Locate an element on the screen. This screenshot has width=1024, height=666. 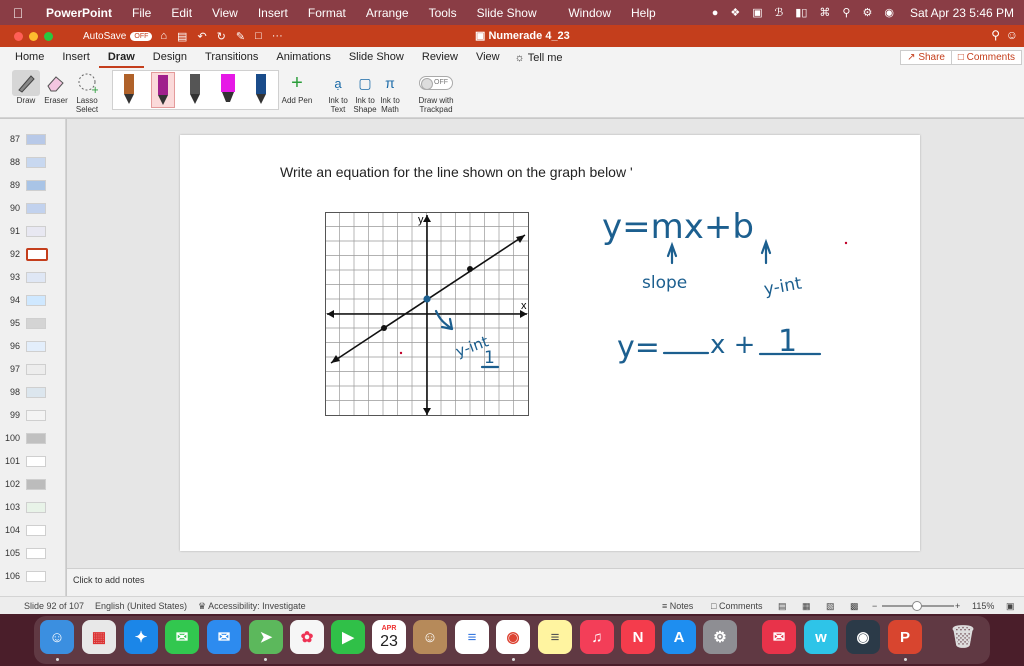
notes-toggle: ≡ Notes is located at coordinates (677, 606).